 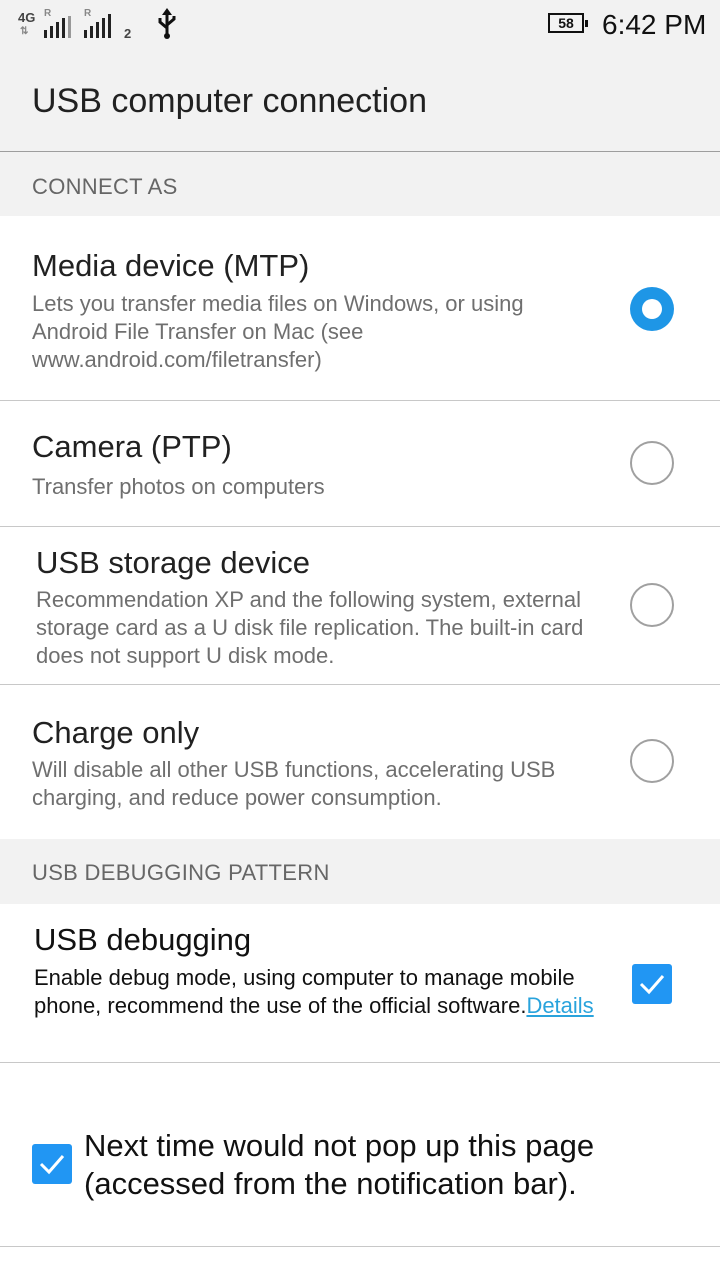 I want to click on option-description: Transfer photos on computers, so click(x=178, y=486).